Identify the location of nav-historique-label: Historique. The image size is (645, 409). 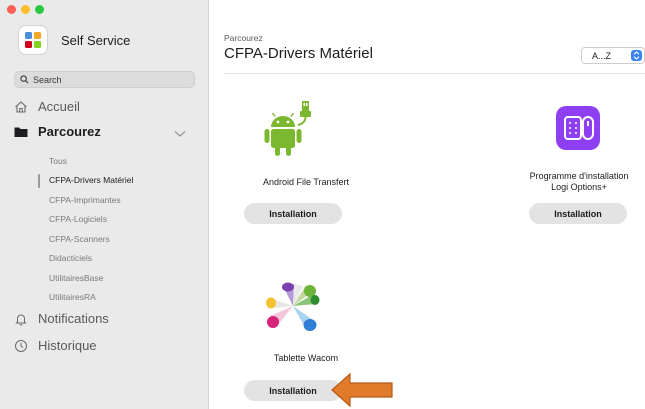
(67, 345).